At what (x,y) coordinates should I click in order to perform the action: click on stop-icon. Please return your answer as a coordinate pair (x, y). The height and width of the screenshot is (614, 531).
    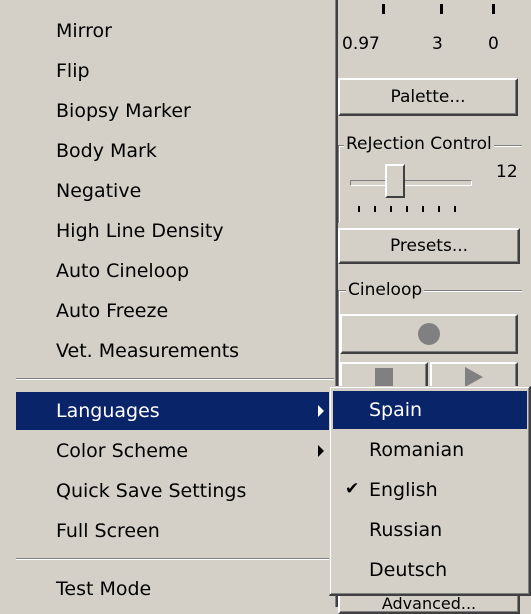
    Looking at the image, I should click on (384, 377).